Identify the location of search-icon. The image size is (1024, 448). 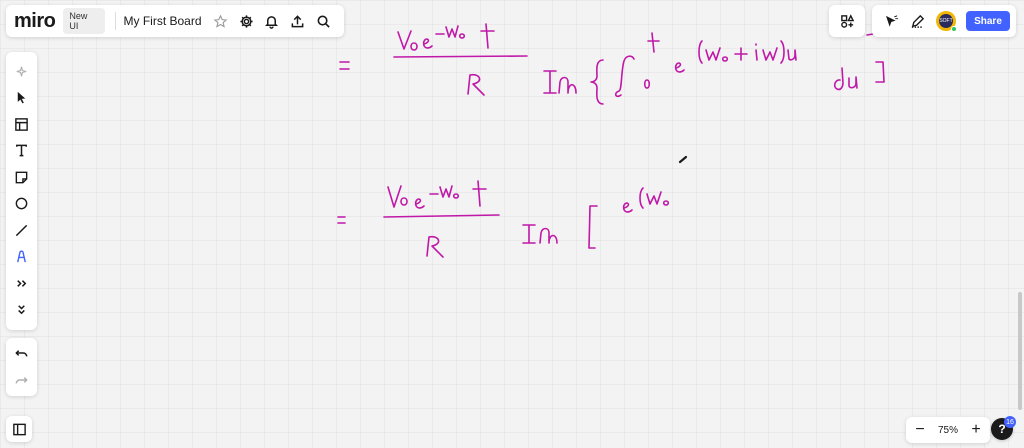
(323, 21).